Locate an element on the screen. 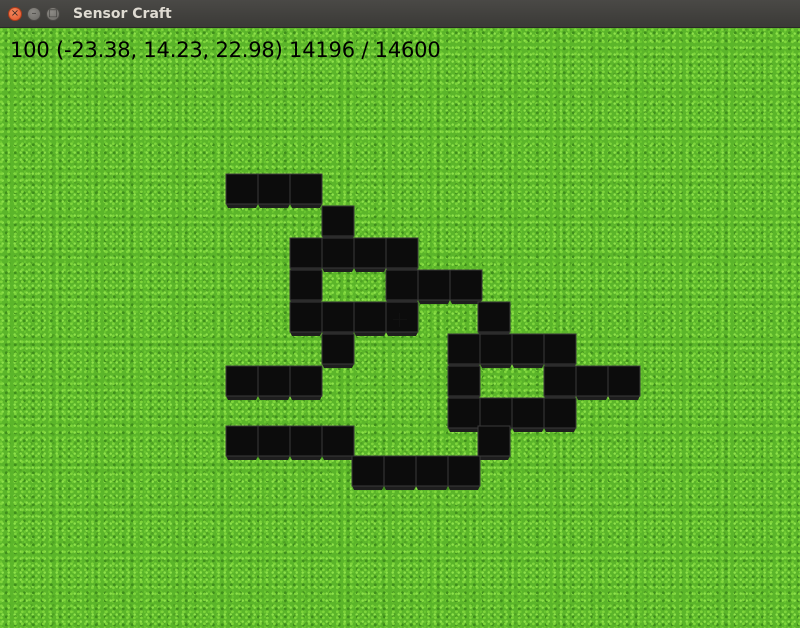 This screenshot has width=800, height=628. close-button: × is located at coordinates (15, 14).